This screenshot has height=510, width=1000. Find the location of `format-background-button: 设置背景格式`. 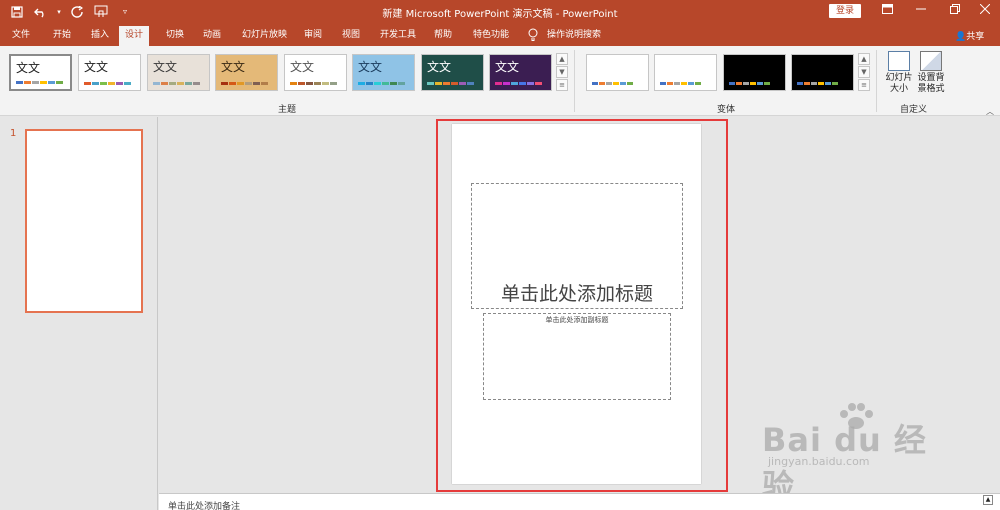

format-background-button: 设置背景格式 is located at coordinates (931, 73).